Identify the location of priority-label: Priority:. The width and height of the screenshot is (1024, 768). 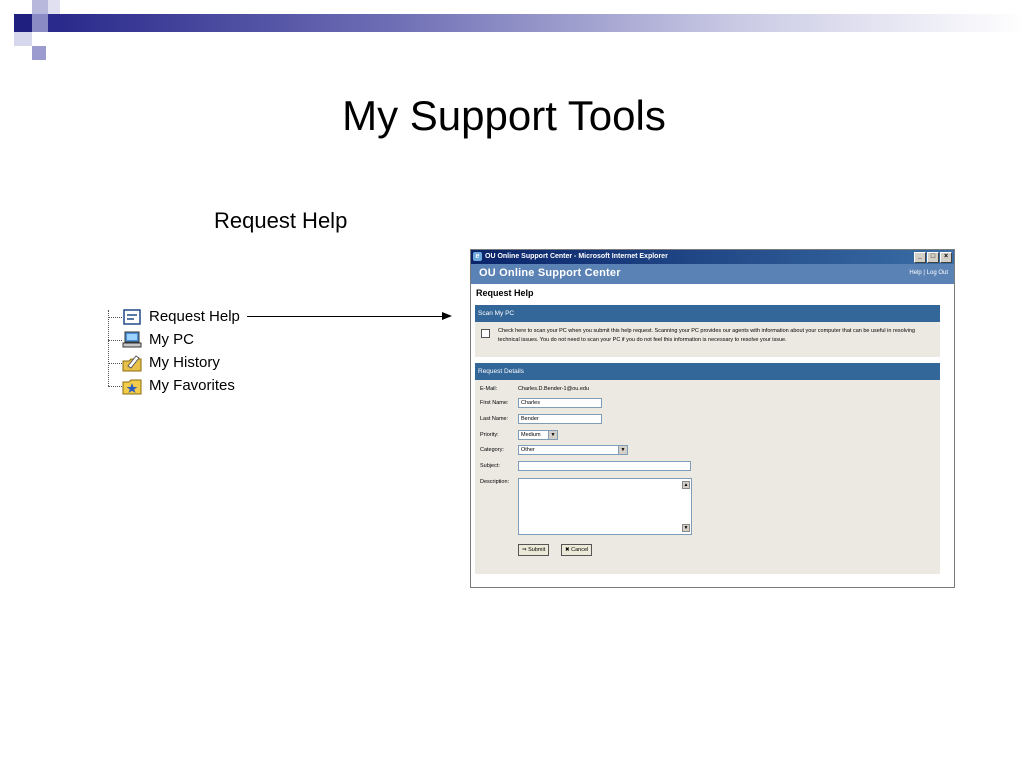
(489, 435).